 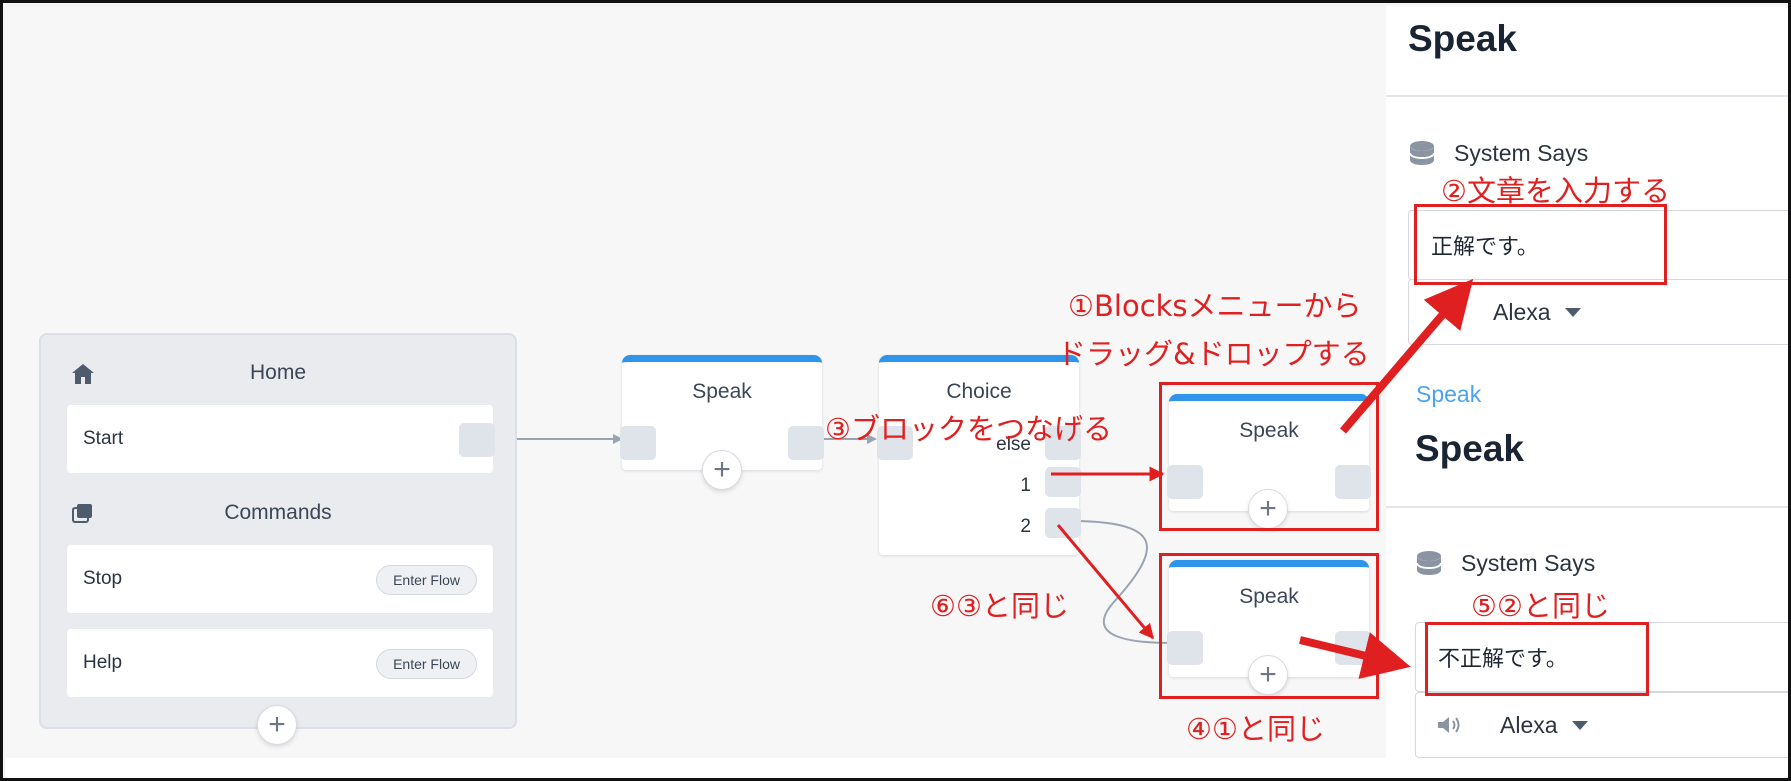 What do you see at coordinates (1540, 606) in the screenshot?
I see `annotation-step5: ⑤②と同じ` at bounding box center [1540, 606].